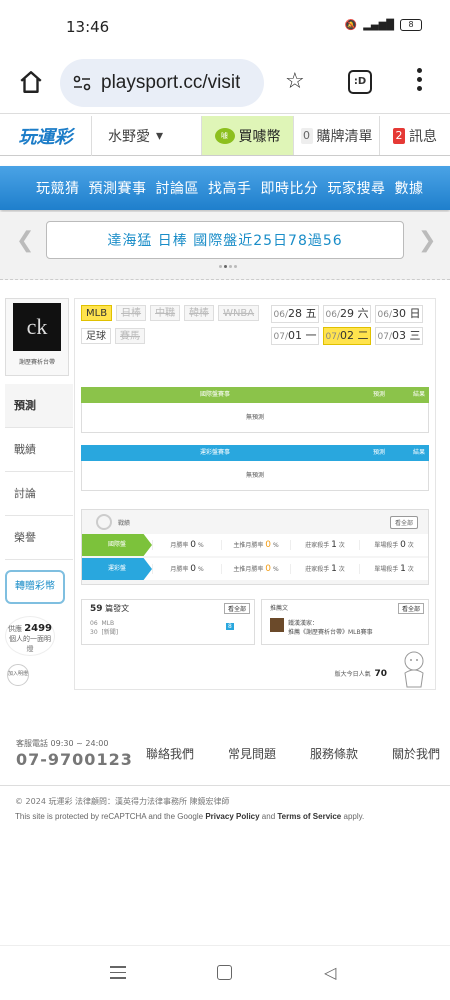  I want to click on followers-count: 供應 2499 個人的一面明燈, so click(30, 636).